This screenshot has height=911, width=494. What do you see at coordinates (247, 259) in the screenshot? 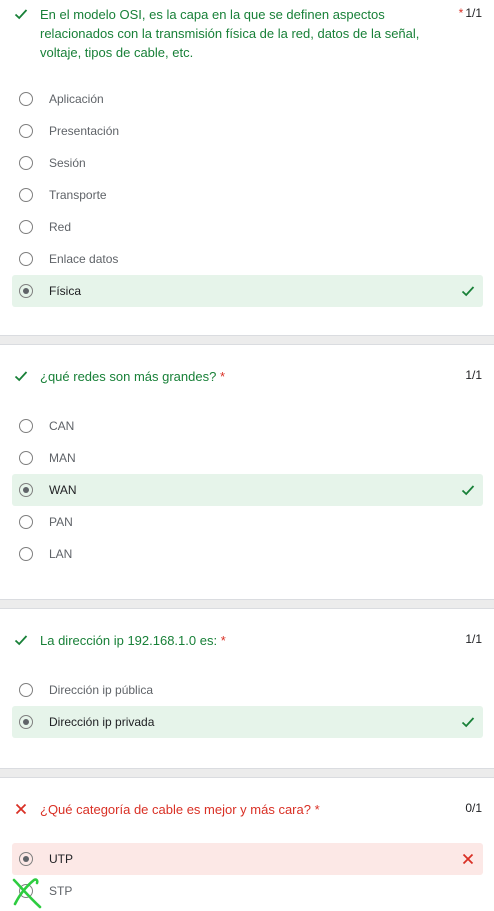
I see `option: Enlace datos` at bounding box center [247, 259].